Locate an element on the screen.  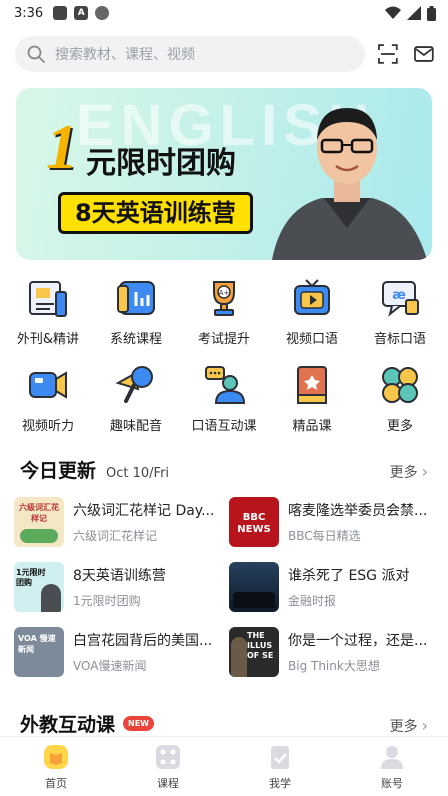
feature-video-listening: 视频听力 is located at coordinates (48, 398).